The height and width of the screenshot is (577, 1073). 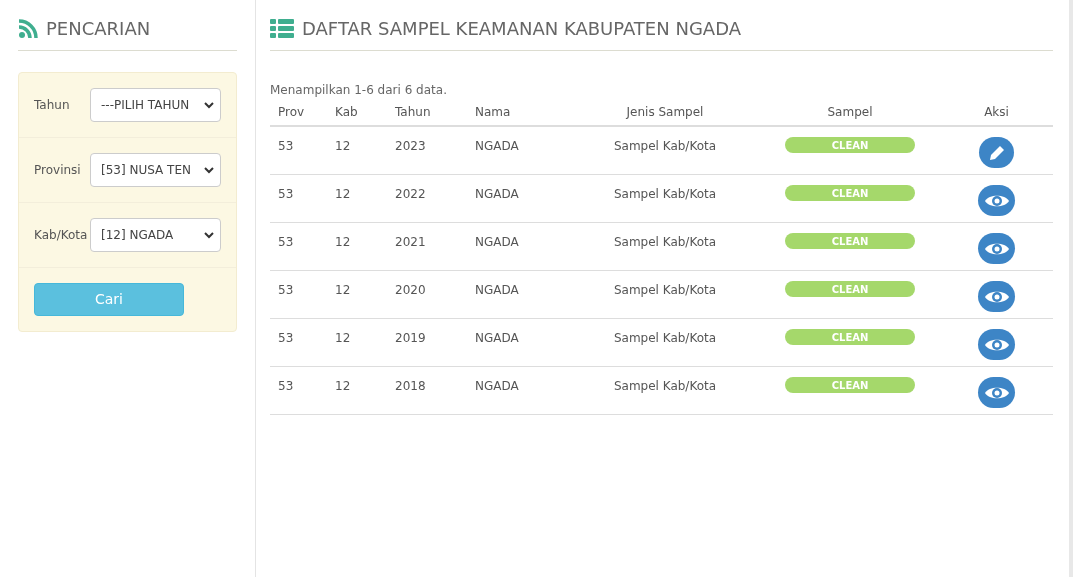 I want to click on column-header: Aksi, so click(x=996, y=112).